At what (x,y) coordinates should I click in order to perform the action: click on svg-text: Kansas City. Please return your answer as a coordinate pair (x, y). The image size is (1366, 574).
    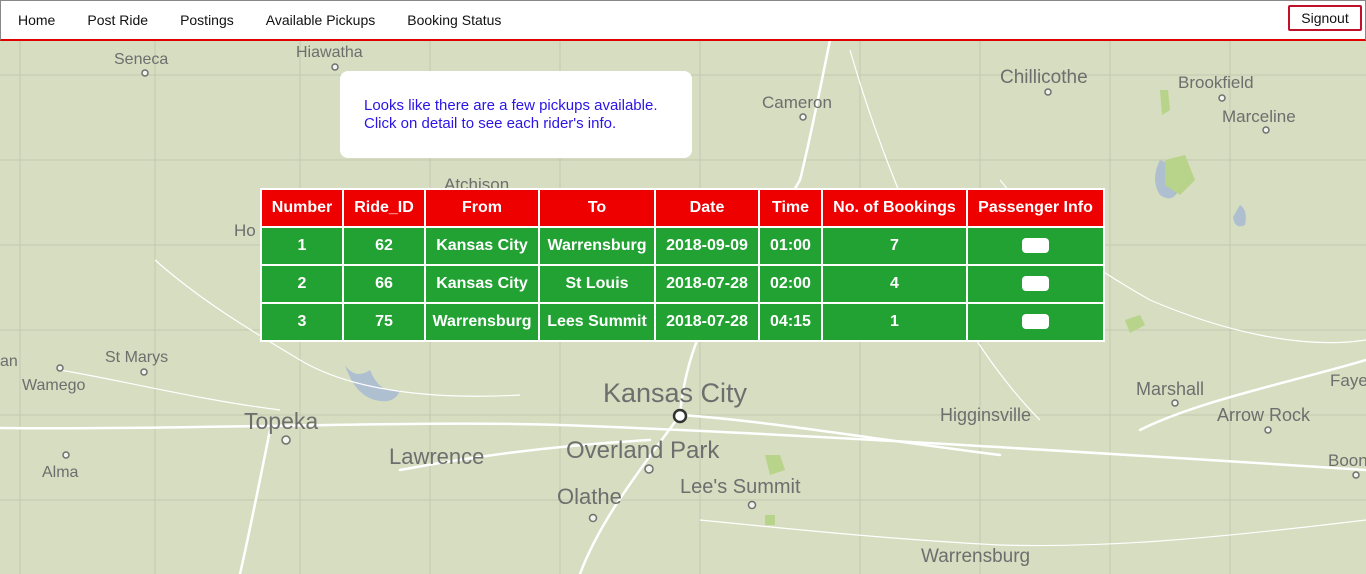
    Looking at the image, I should click on (675, 393).